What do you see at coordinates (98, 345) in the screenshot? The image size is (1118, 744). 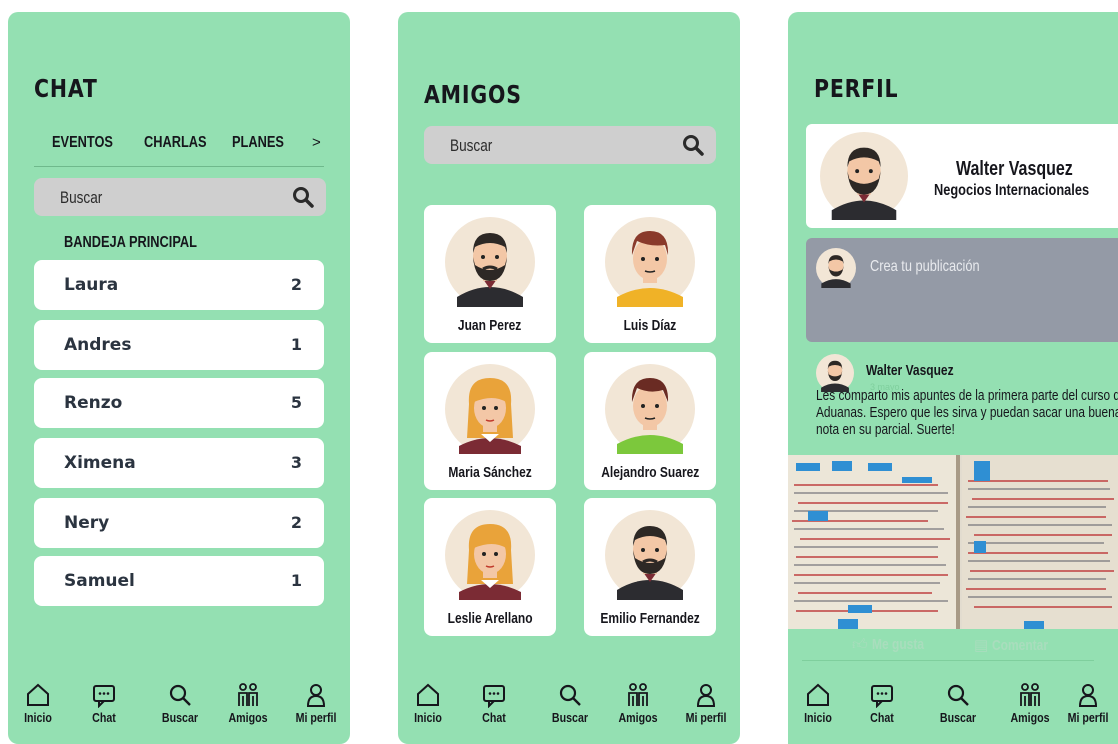 I see `conversation-name: Andres` at bounding box center [98, 345].